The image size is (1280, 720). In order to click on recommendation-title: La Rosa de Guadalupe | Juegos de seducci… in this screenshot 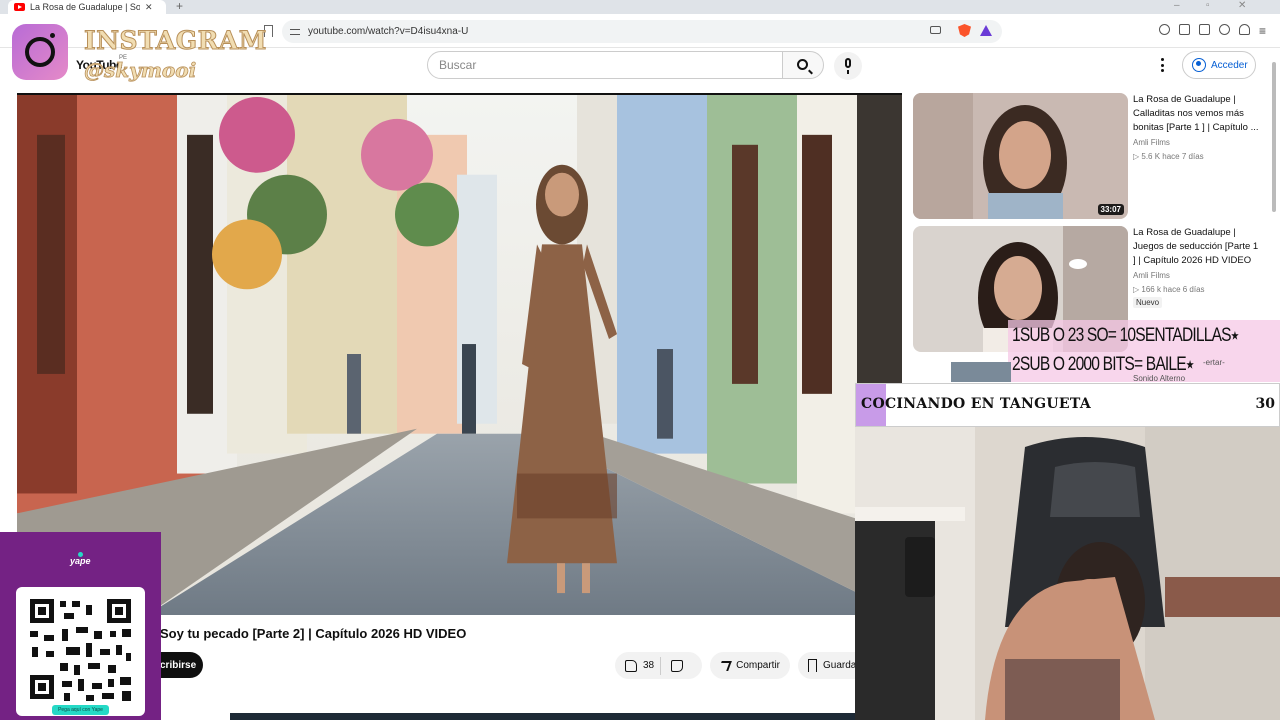, I will do `click(1198, 247)`.